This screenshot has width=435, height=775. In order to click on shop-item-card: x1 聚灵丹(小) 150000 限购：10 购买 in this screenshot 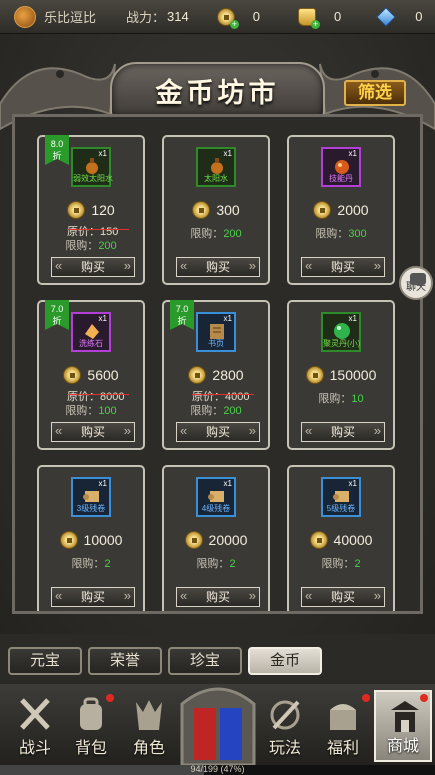, I will do `click(341, 375)`.